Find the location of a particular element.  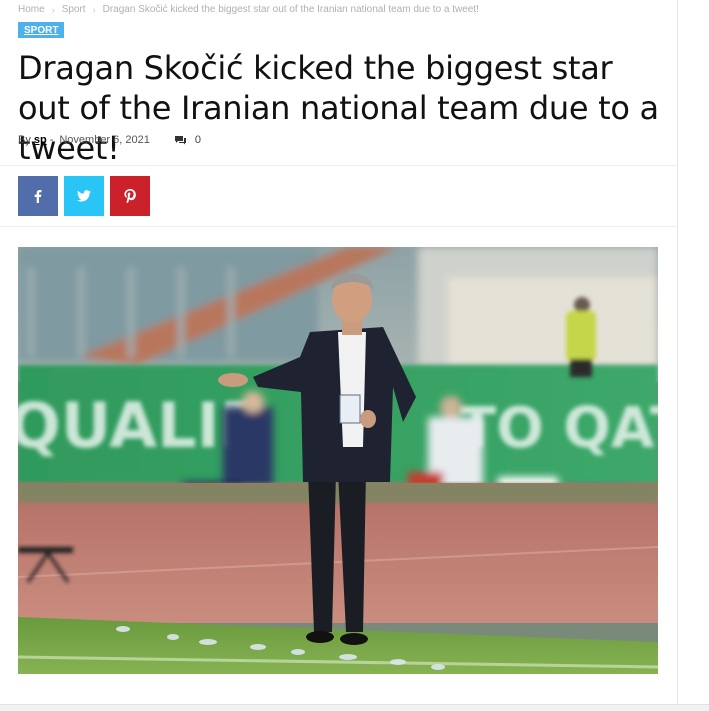

facebook-share-button is located at coordinates (38, 196).